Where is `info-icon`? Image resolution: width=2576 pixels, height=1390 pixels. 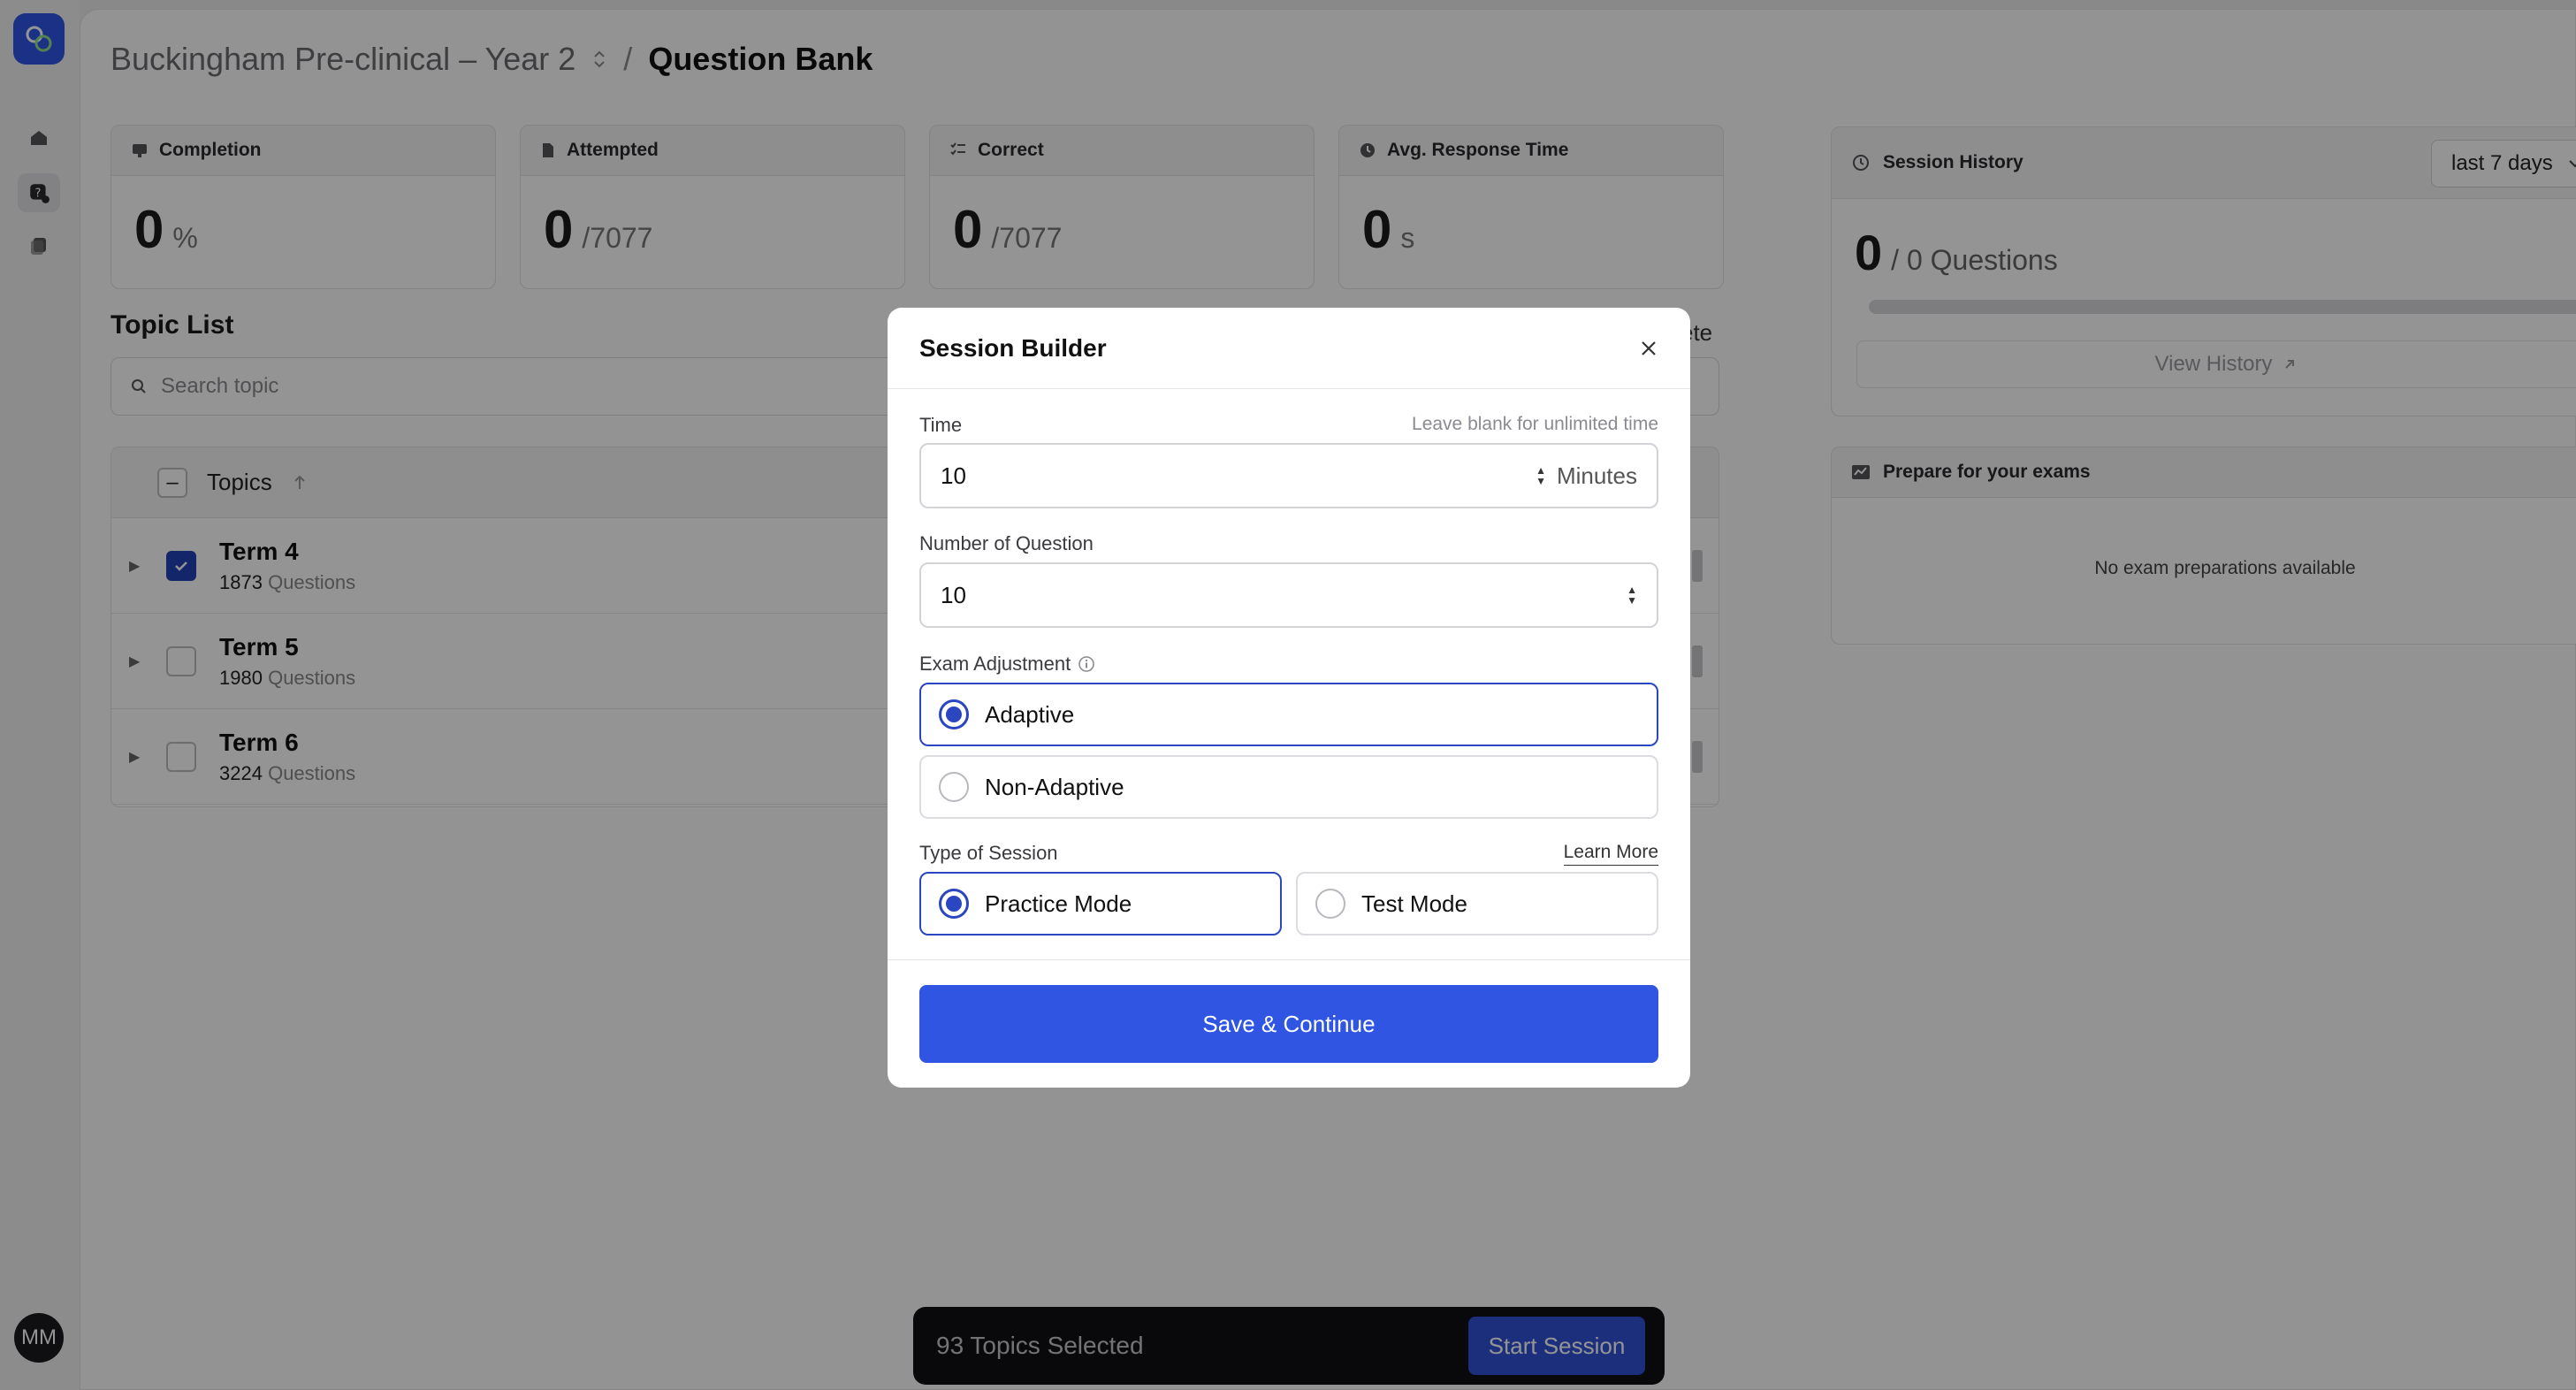
info-icon is located at coordinates (1086, 664).